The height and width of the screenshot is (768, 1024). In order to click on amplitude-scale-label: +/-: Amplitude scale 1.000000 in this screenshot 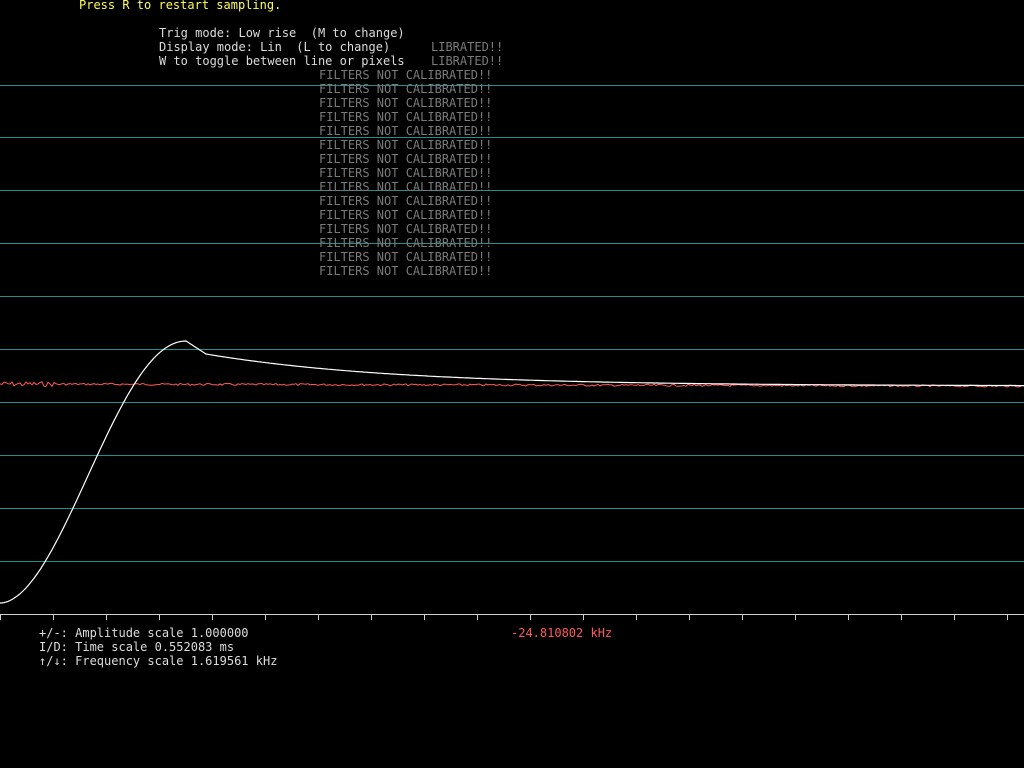, I will do `click(144, 633)`.